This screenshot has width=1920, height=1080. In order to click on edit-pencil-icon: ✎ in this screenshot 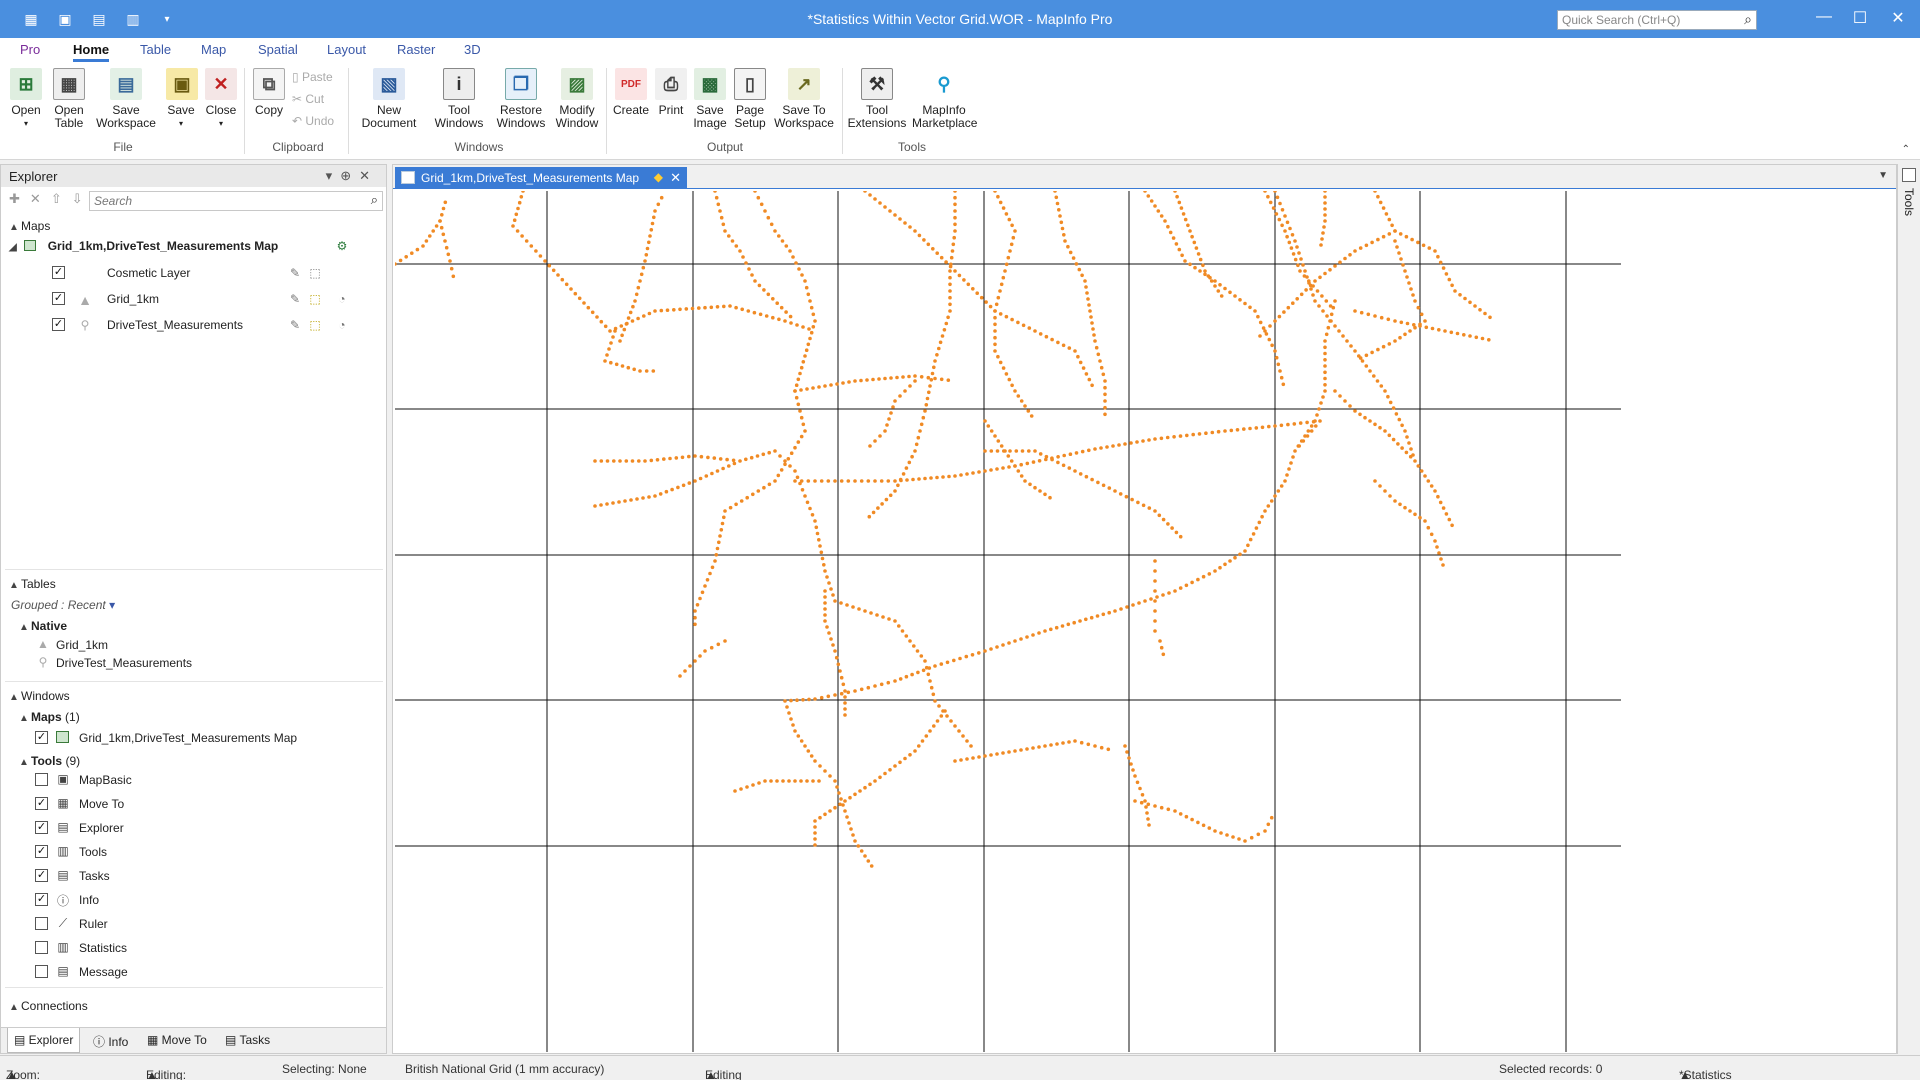, I will do `click(295, 273)`.